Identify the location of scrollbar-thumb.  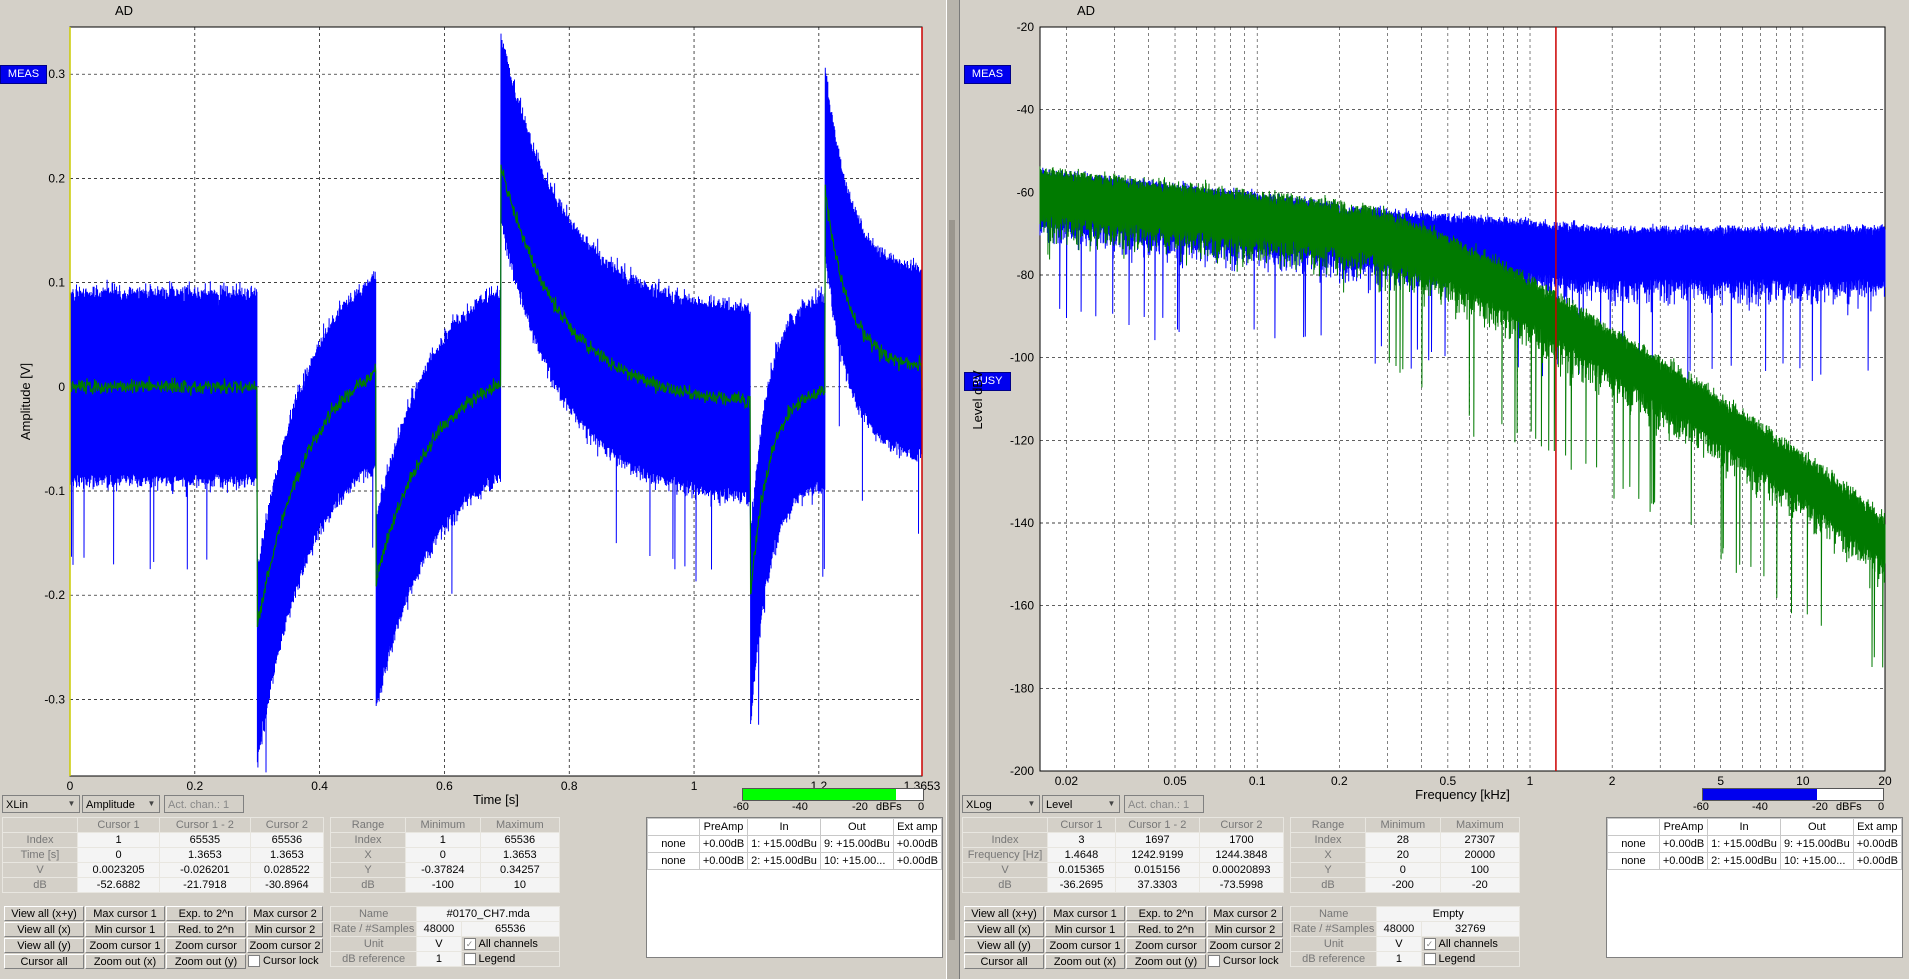
(952, 580).